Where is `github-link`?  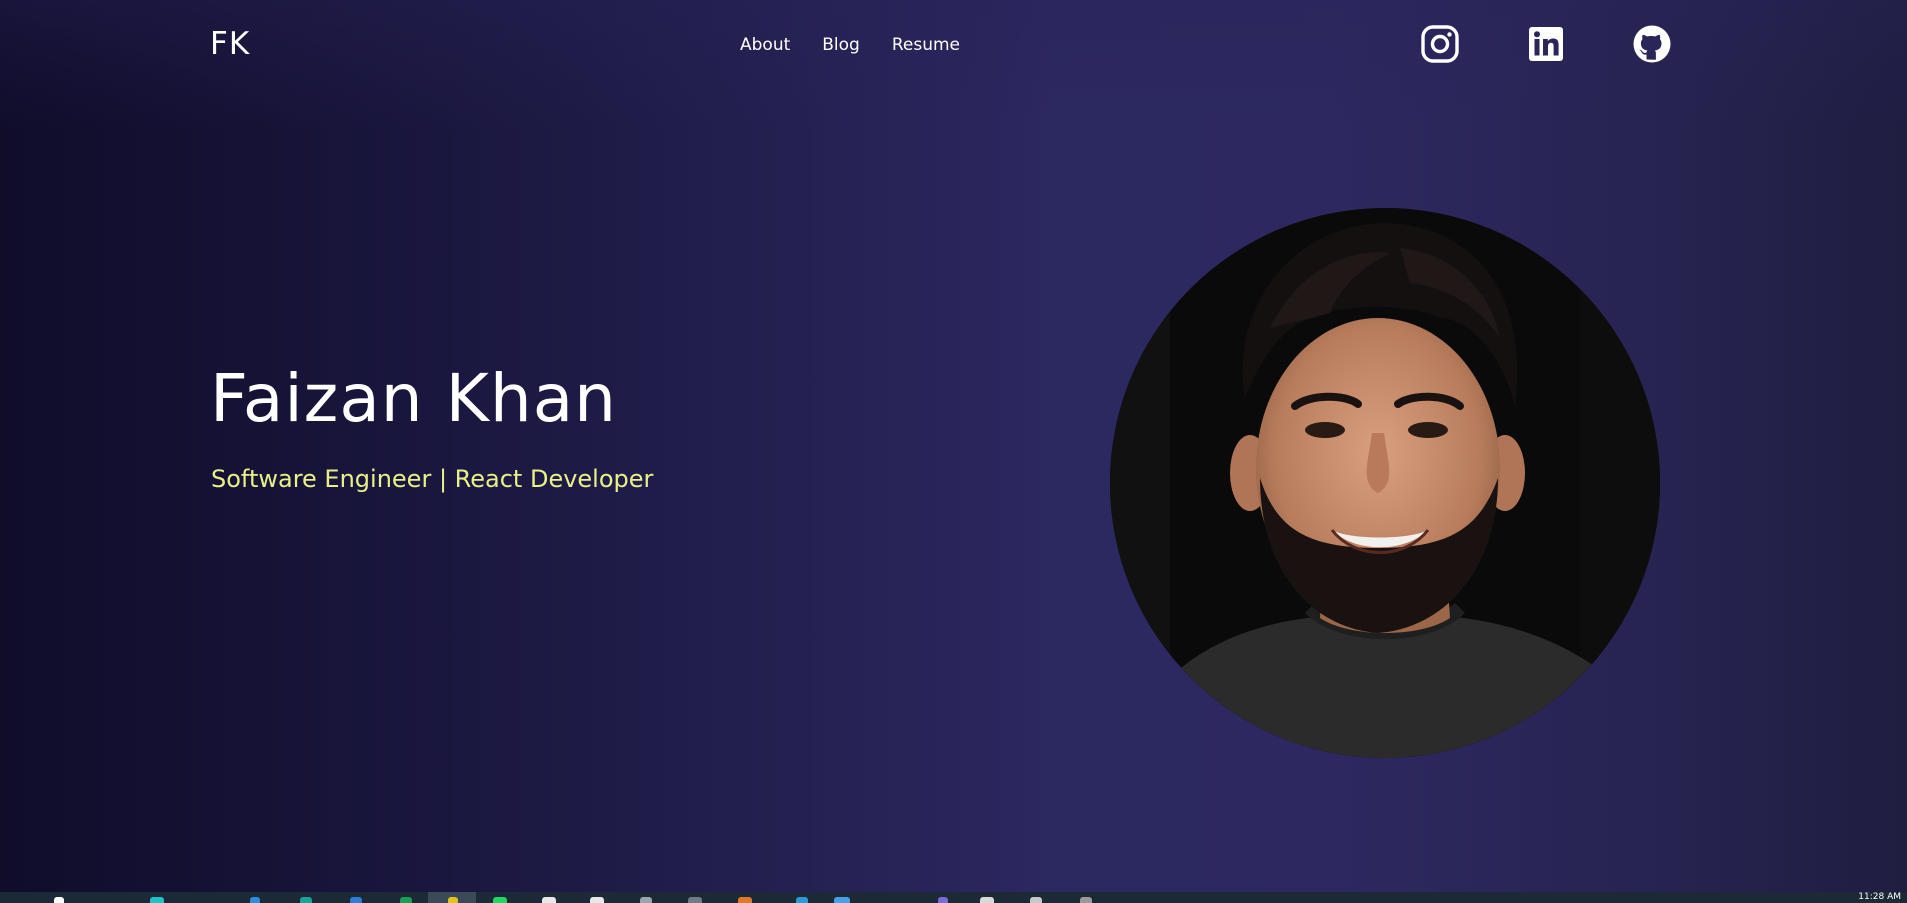
github-link is located at coordinates (1652, 44).